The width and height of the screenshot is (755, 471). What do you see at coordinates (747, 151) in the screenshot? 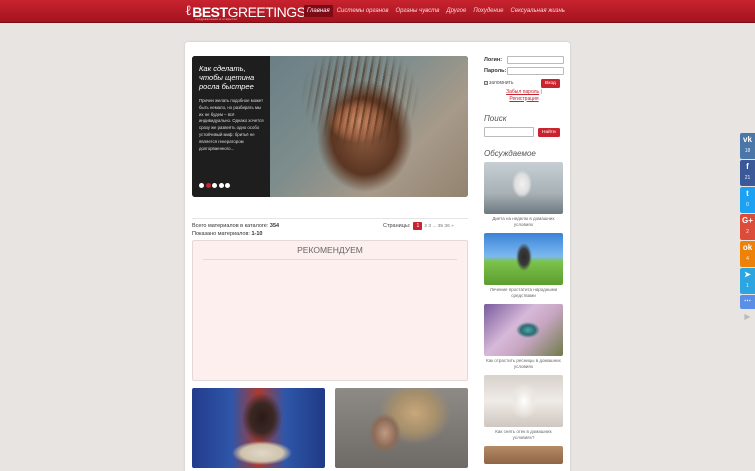
I see `vk-share-count: 18` at bounding box center [747, 151].